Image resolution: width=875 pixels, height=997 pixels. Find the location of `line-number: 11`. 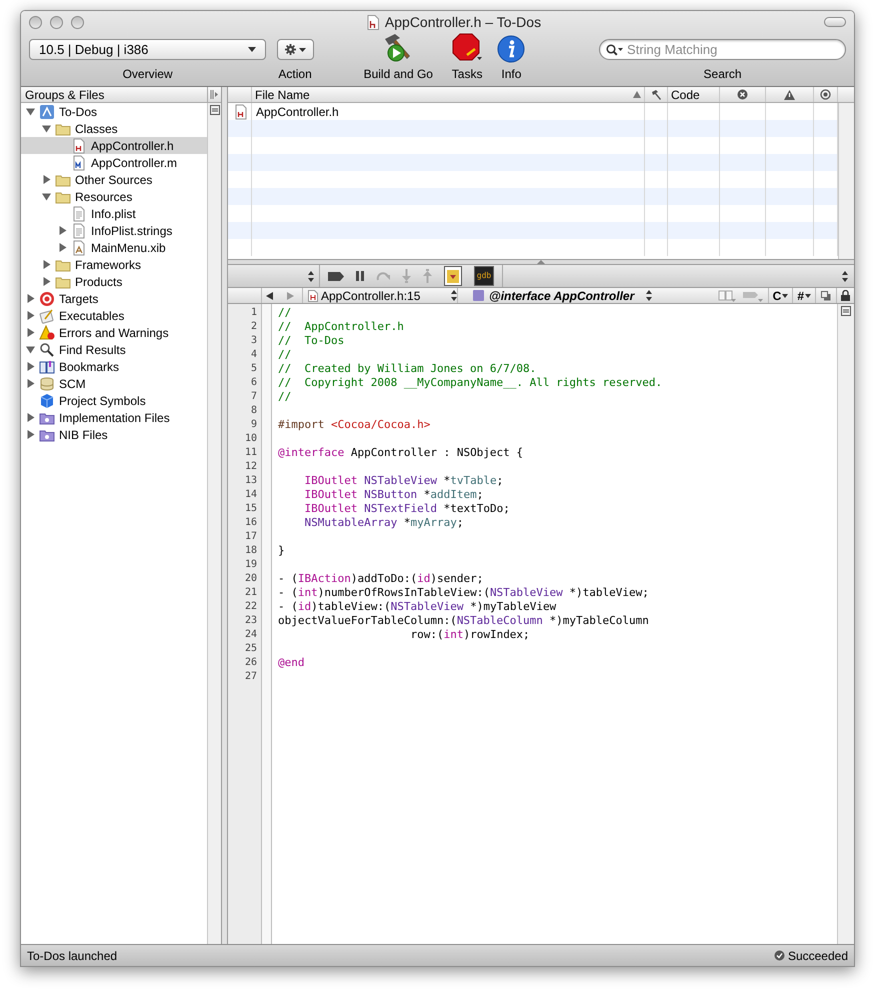

line-number: 11 is located at coordinates (251, 453).